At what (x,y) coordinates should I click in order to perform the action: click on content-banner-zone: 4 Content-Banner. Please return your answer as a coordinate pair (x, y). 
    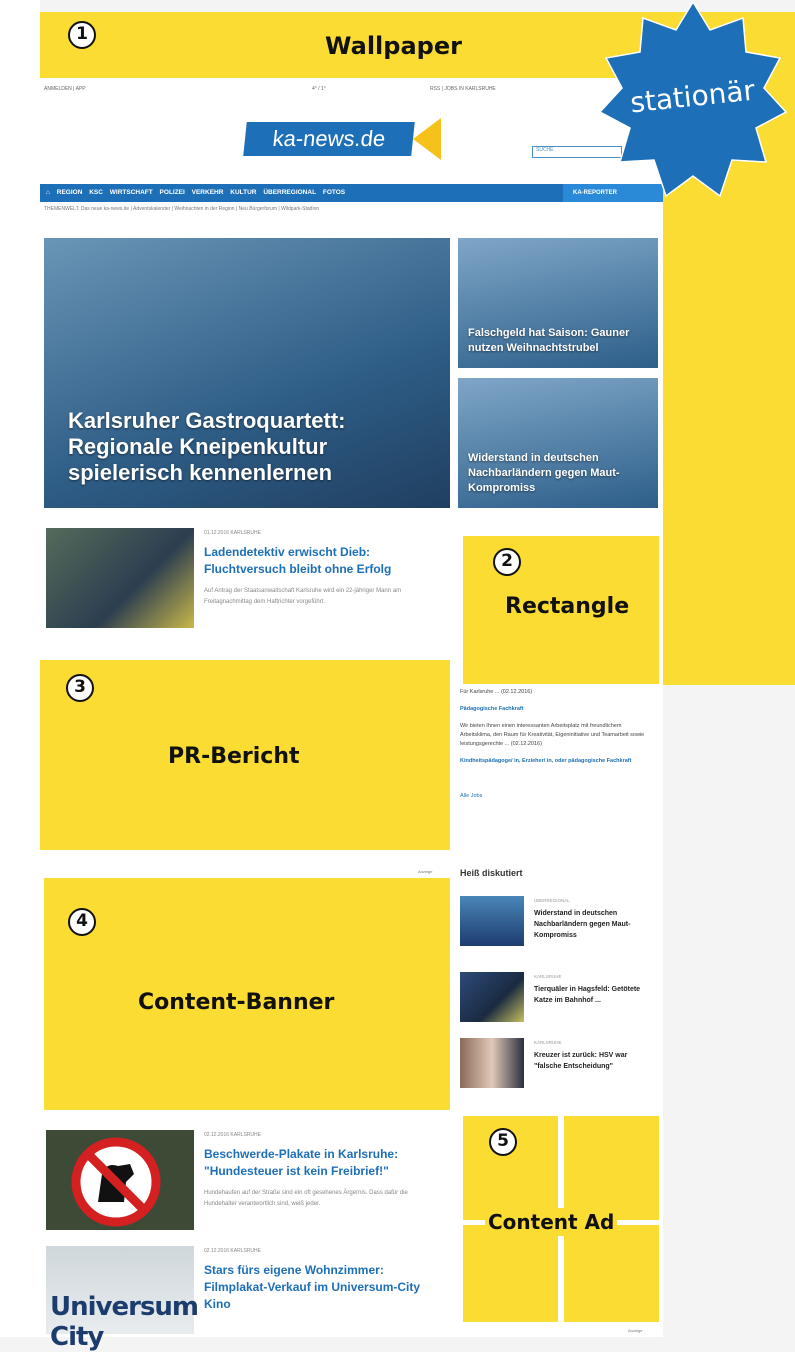
    Looking at the image, I should click on (247, 994).